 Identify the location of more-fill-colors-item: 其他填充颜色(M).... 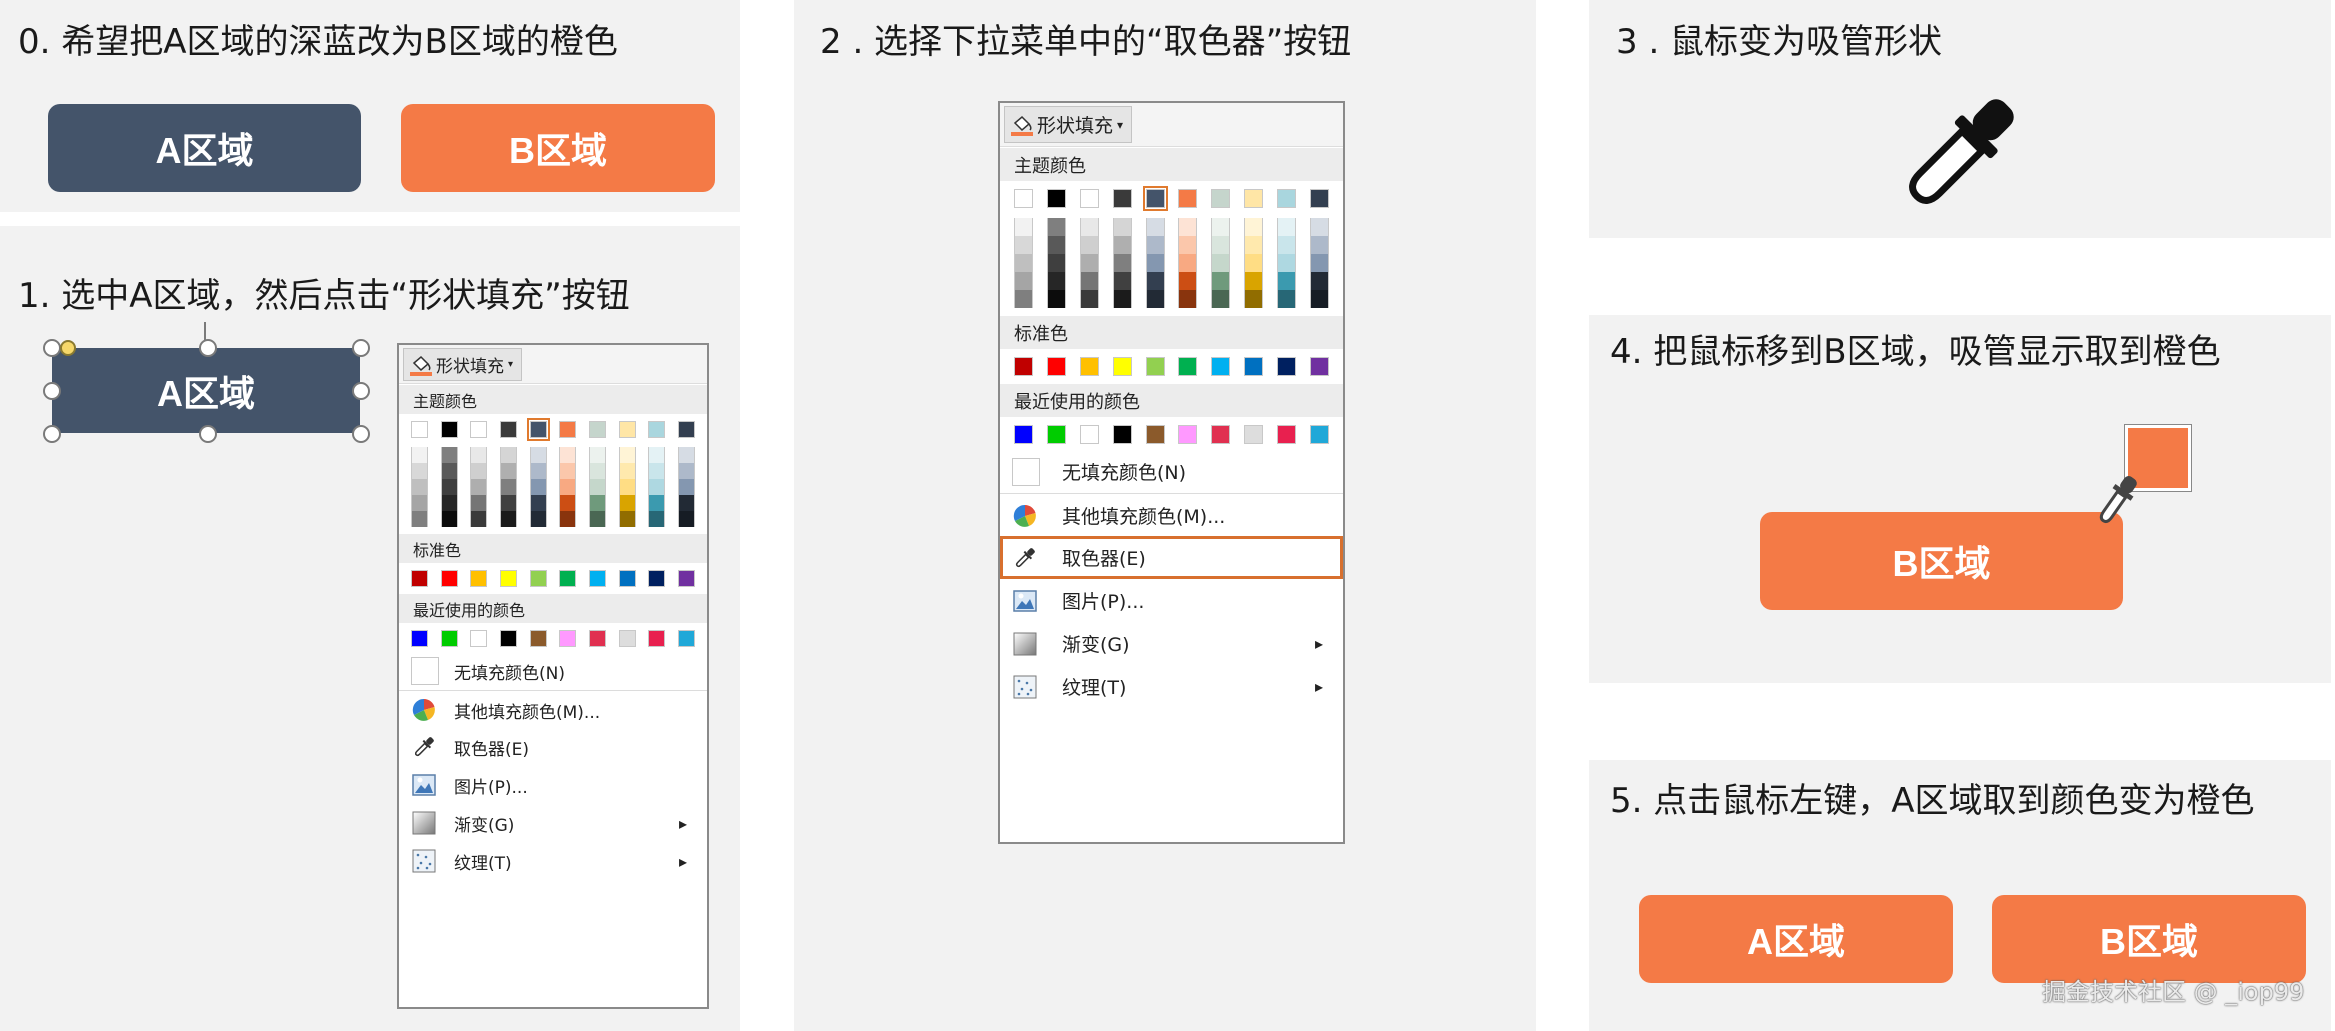
(1171, 515).